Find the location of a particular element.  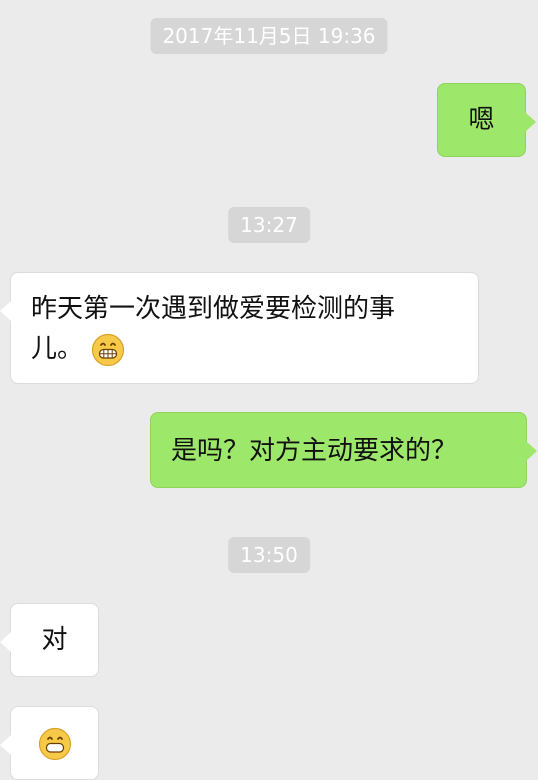

message-bubble-sent: 嗯 is located at coordinates (486, 120).